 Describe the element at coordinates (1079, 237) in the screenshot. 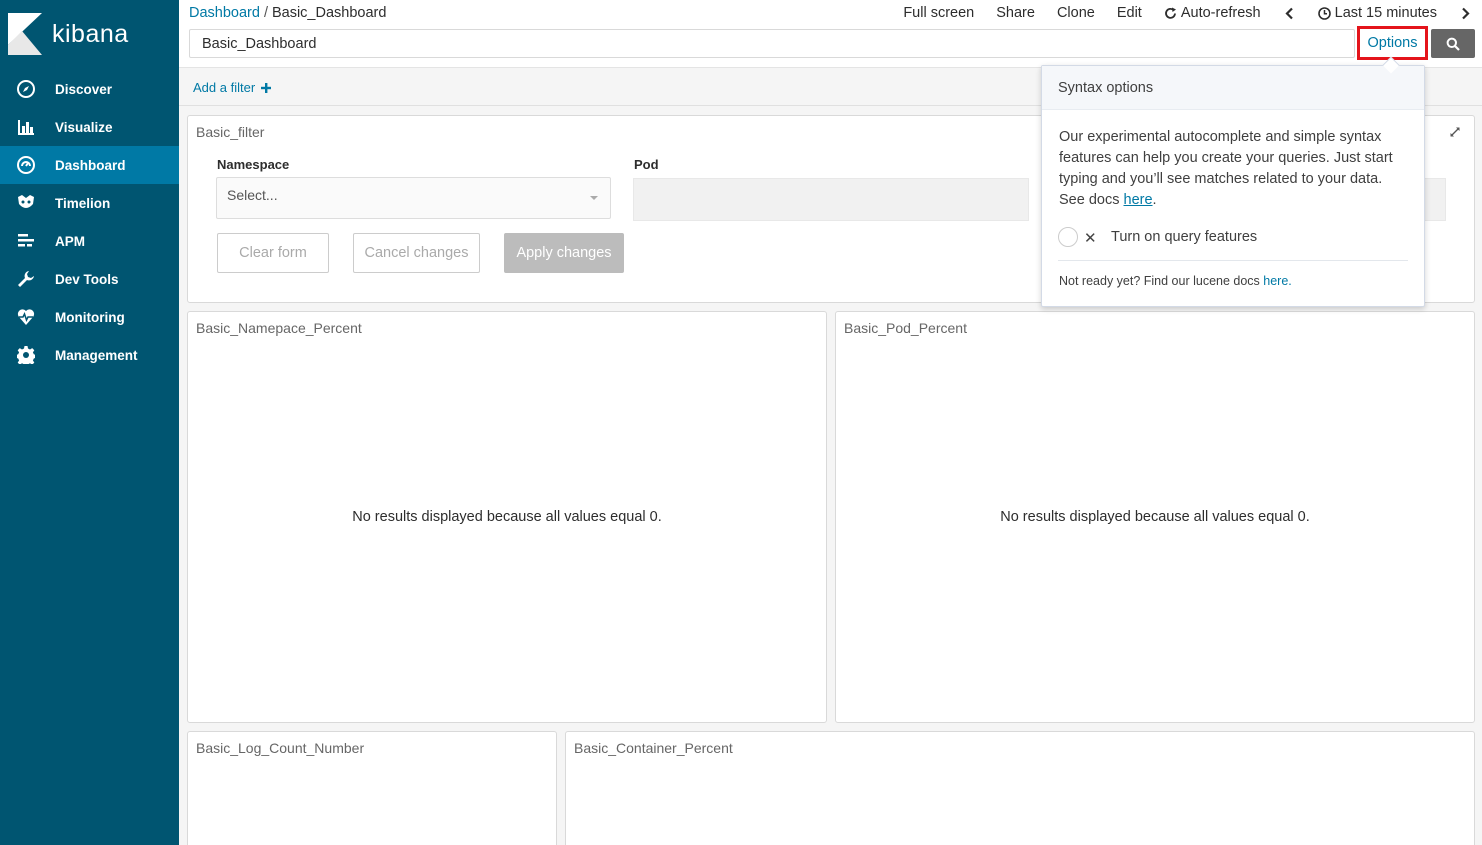

I see `query-features-toggle: ✕` at that location.